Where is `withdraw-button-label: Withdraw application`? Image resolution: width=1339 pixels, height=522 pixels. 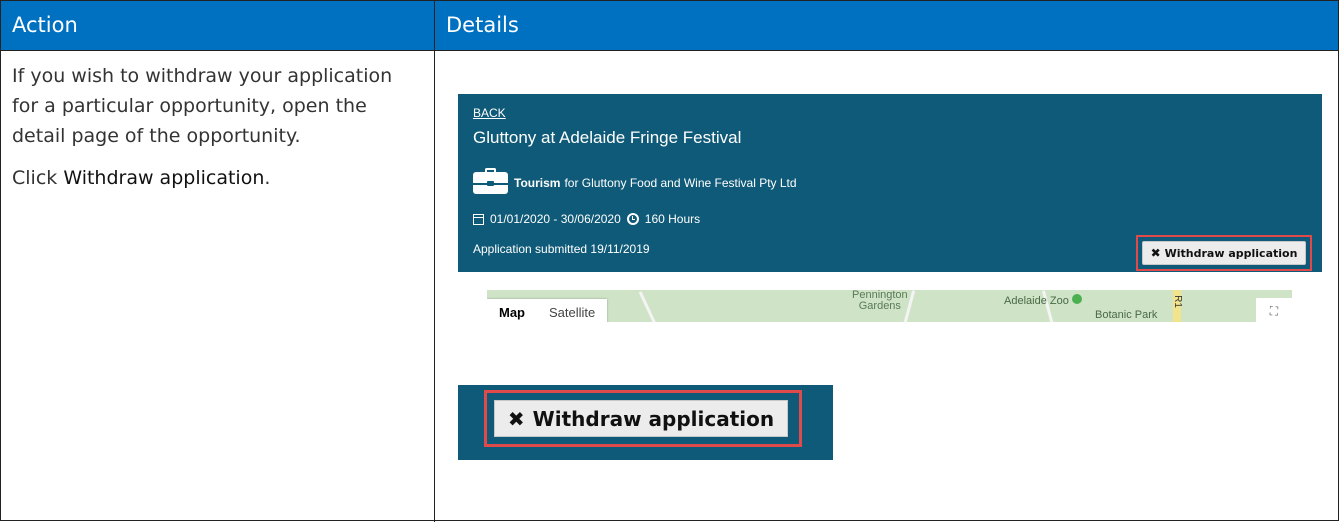
withdraw-button-label: Withdraw application is located at coordinates (1231, 253).